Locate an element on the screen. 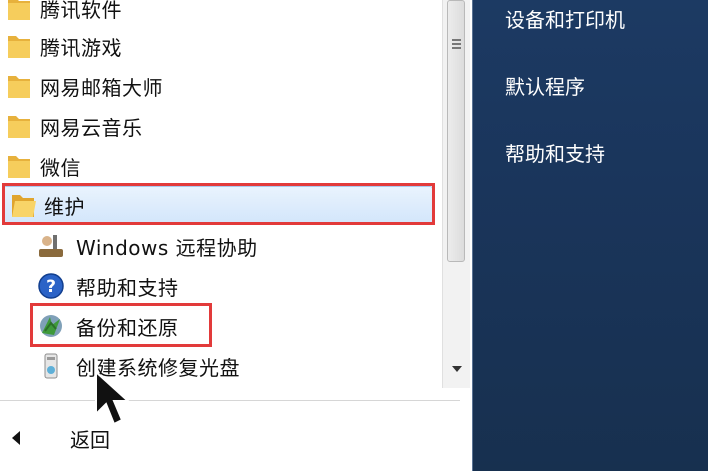 Image resolution: width=708 pixels, height=471 pixels. right-item-default-programs: 默认程序 is located at coordinates (545, 85).